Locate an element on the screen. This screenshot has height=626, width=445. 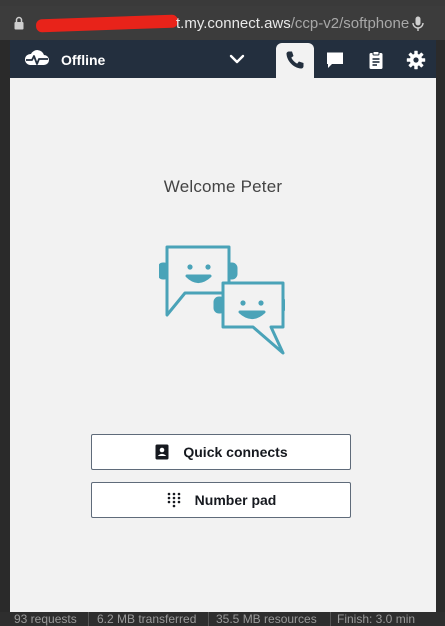
resources-size: 35.5 MB resources is located at coordinates (266, 619).